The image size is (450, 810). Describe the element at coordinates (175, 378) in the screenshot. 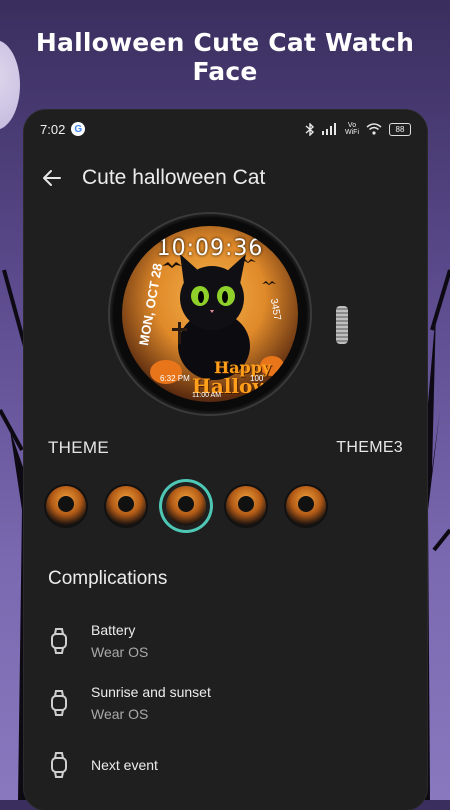

I see `watch-face-sunrise: 6:32 PM` at that location.